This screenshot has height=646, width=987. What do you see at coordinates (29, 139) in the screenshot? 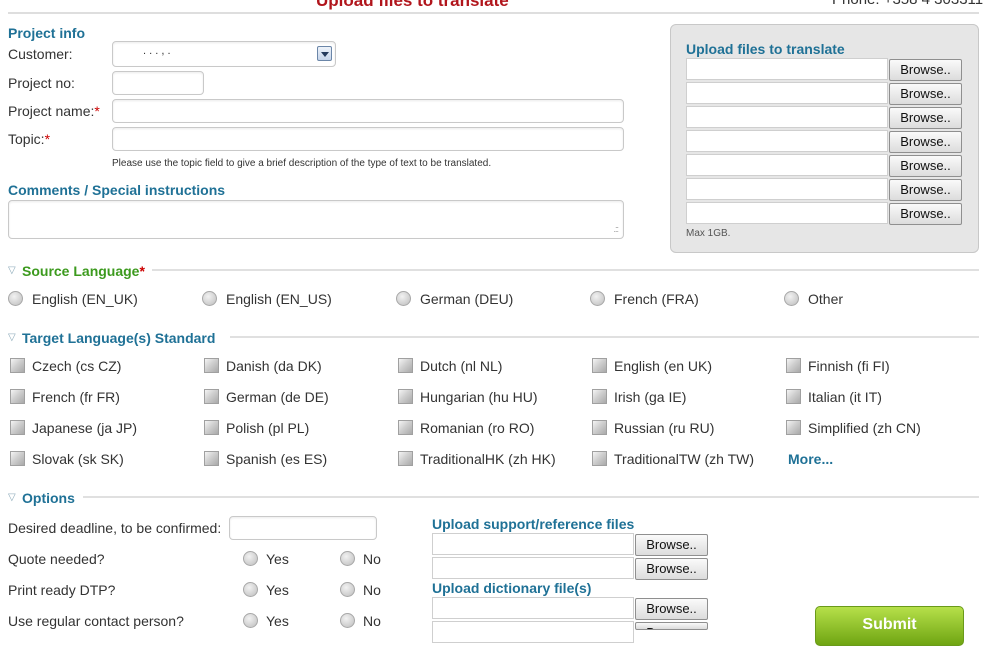
I see `topic-label: Topic:*` at bounding box center [29, 139].